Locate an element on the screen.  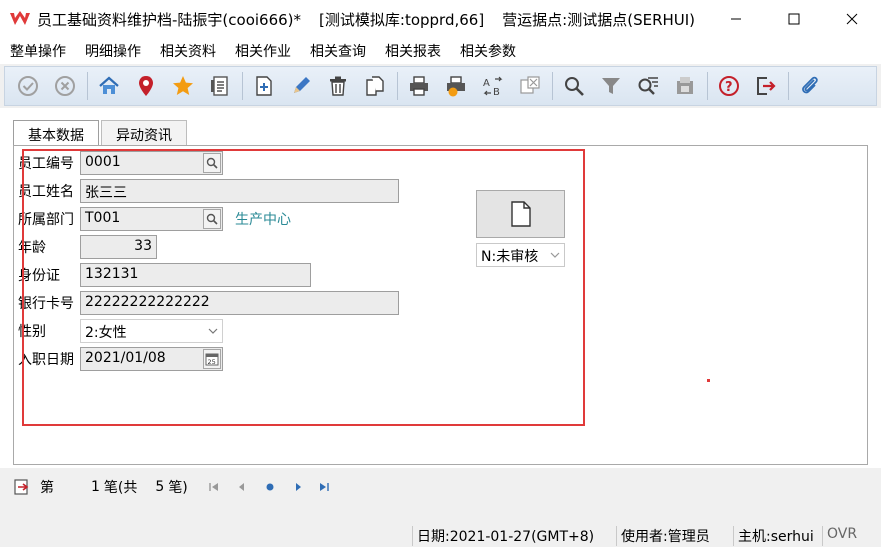
favorite-star-icon is located at coordinates (183, 85).